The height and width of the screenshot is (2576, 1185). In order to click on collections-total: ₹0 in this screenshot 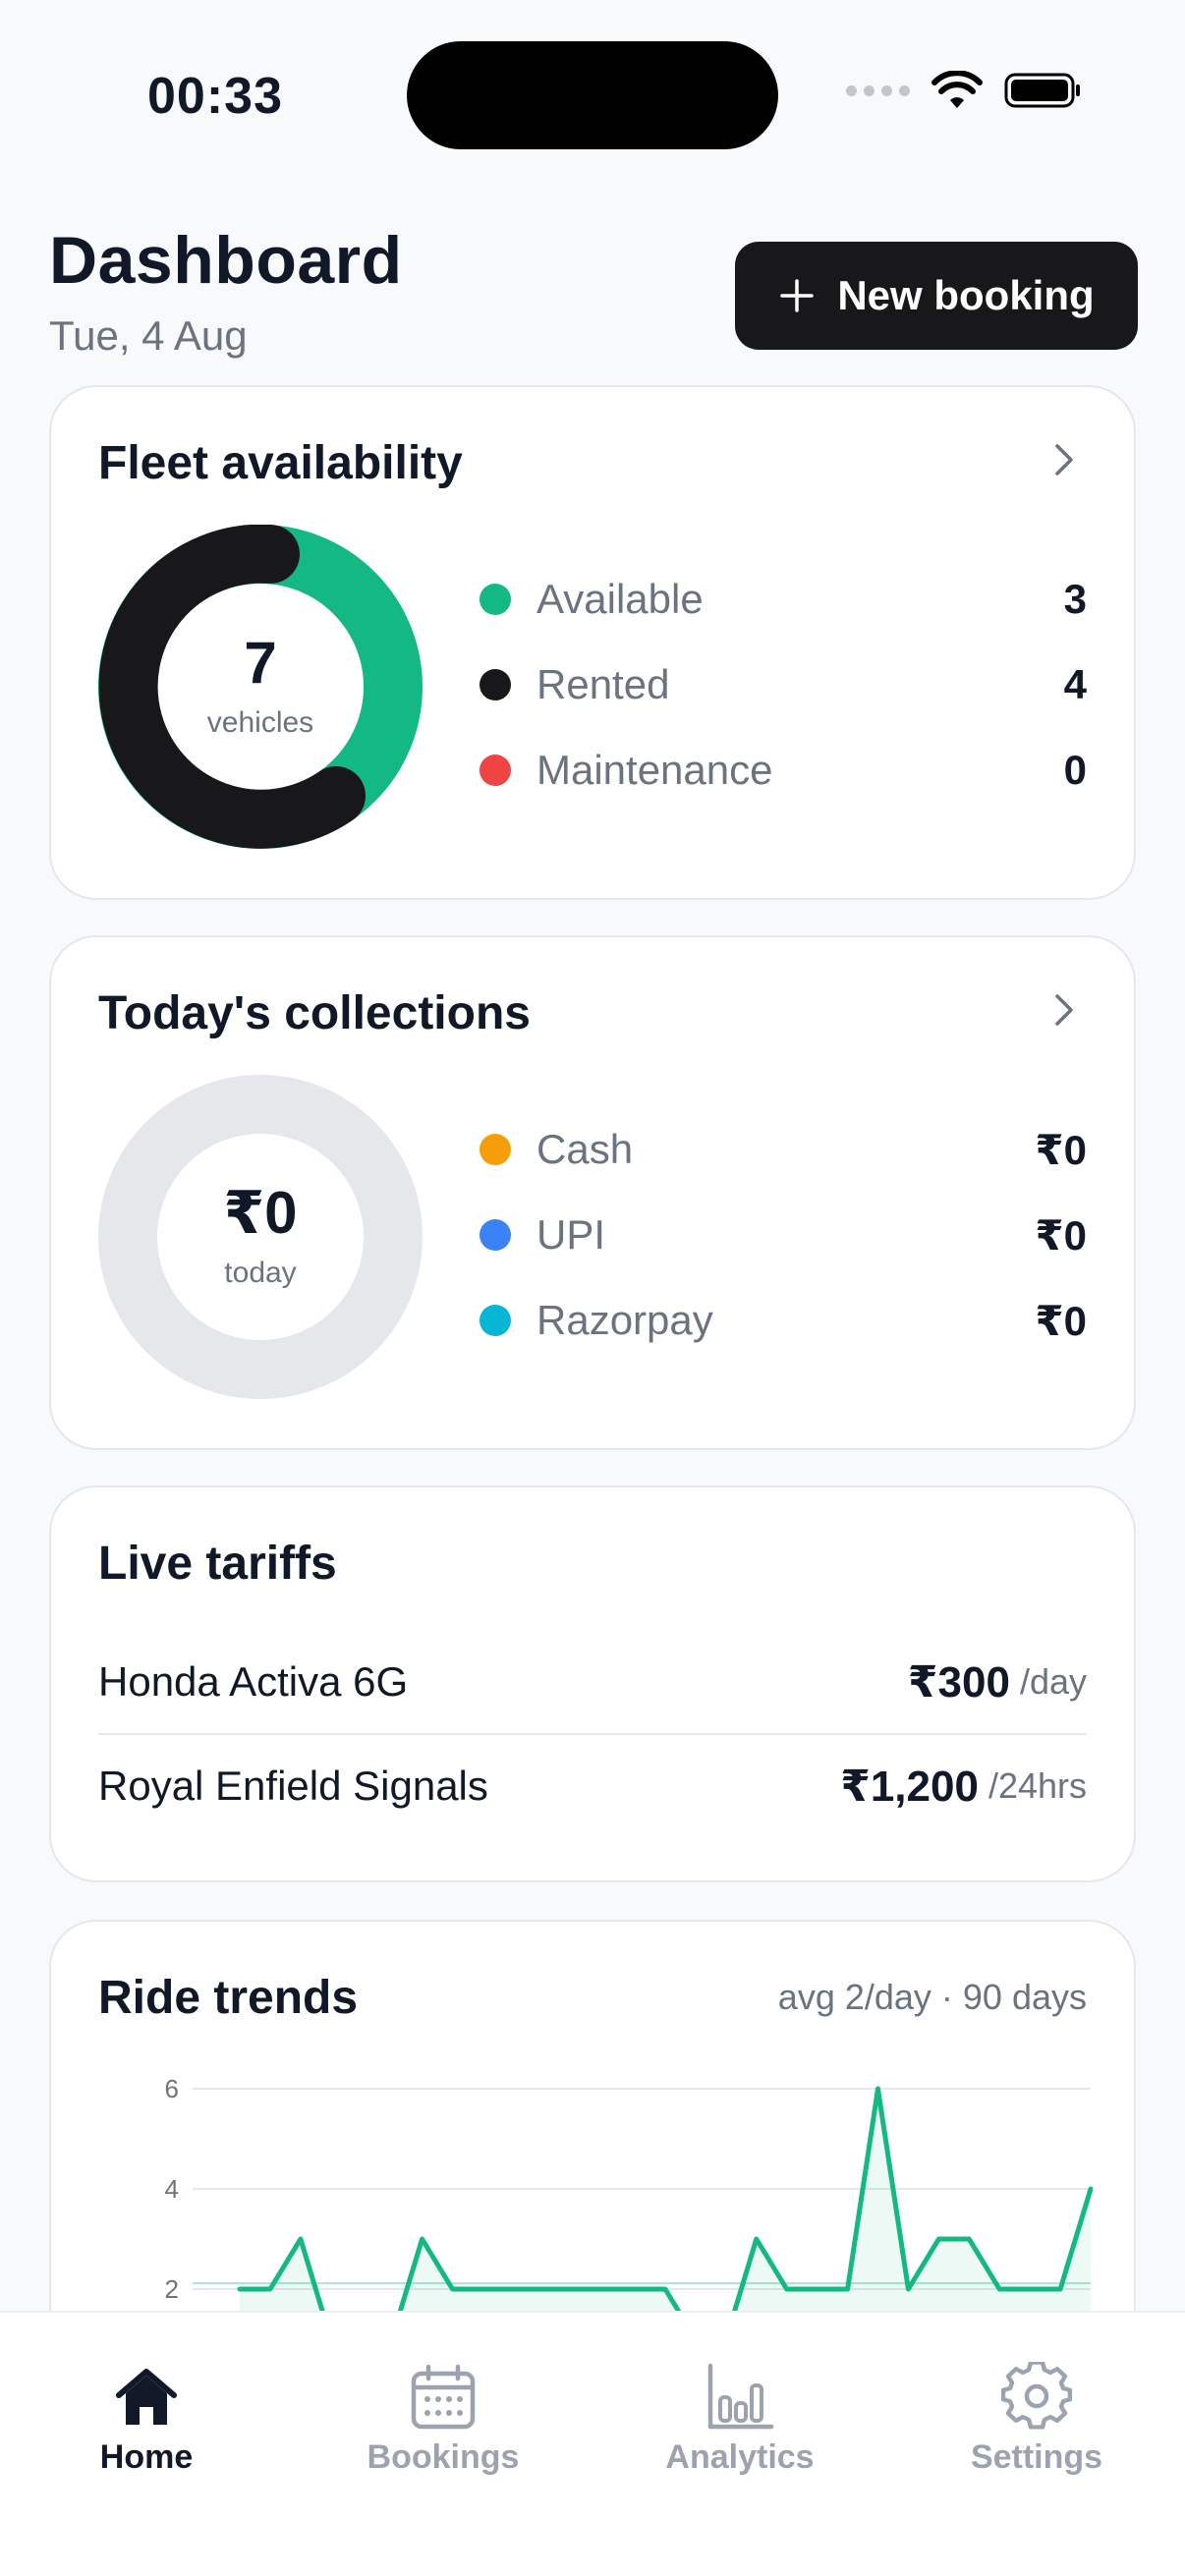, I will do `click(260, 1213)`.